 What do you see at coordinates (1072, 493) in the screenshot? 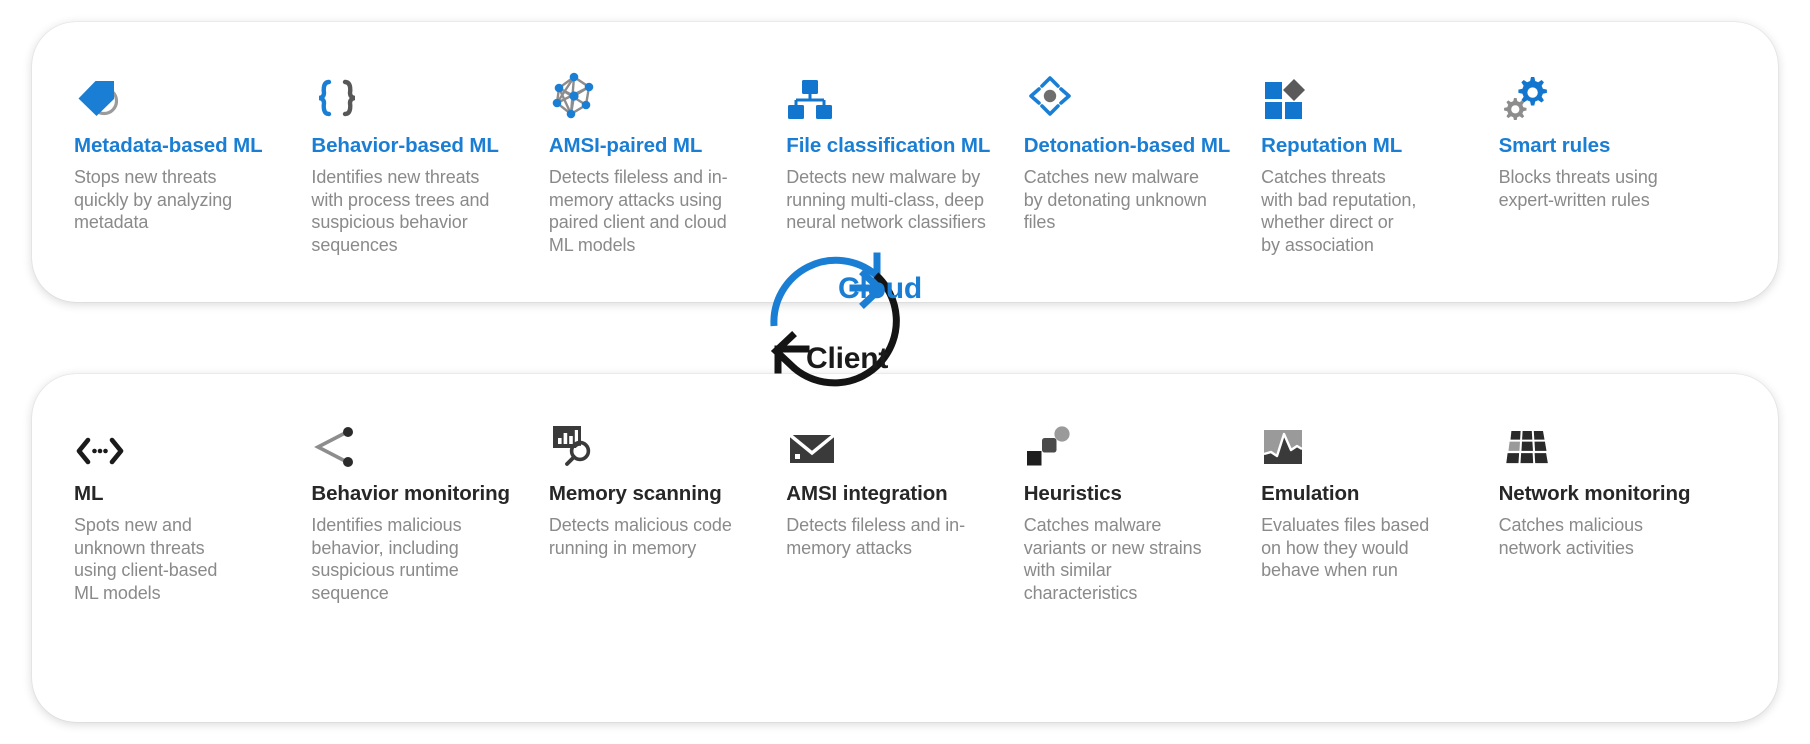
I see `card-title: Heuristics` at bounding box center [1072, 493].